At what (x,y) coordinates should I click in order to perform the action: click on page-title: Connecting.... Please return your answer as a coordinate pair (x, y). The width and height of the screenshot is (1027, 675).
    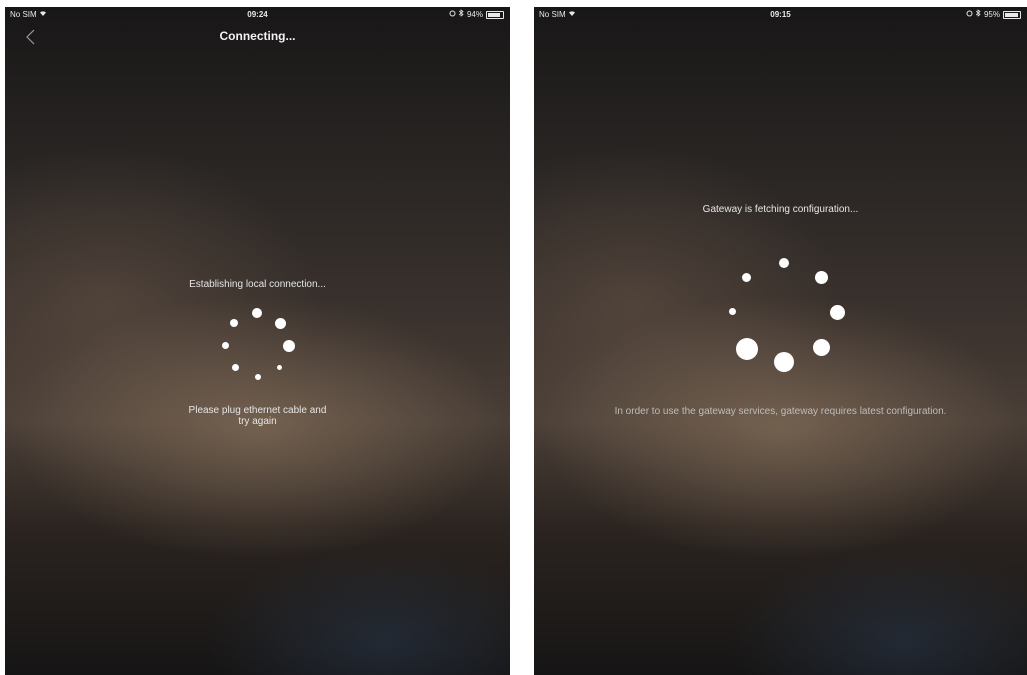
    Looking at the image, I should click on (257, 36).